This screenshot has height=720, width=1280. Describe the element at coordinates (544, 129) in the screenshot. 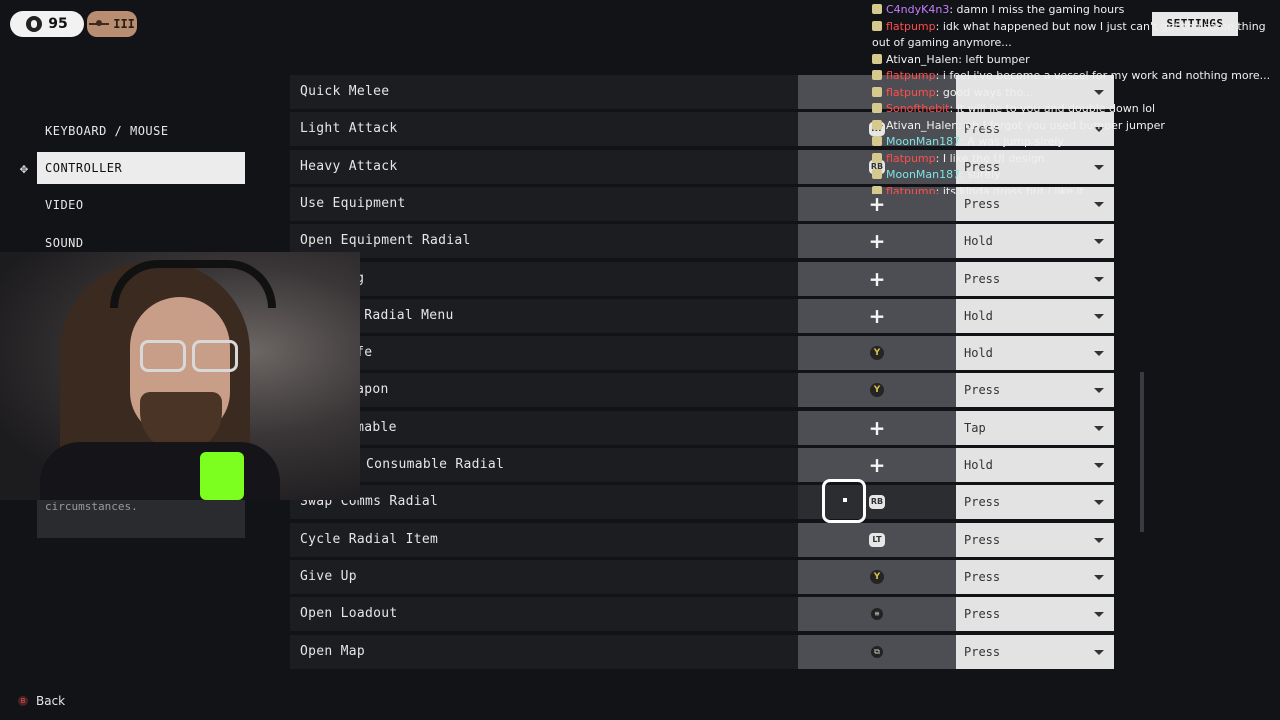

I see `keybind-action-label: Light Attack` at that location.